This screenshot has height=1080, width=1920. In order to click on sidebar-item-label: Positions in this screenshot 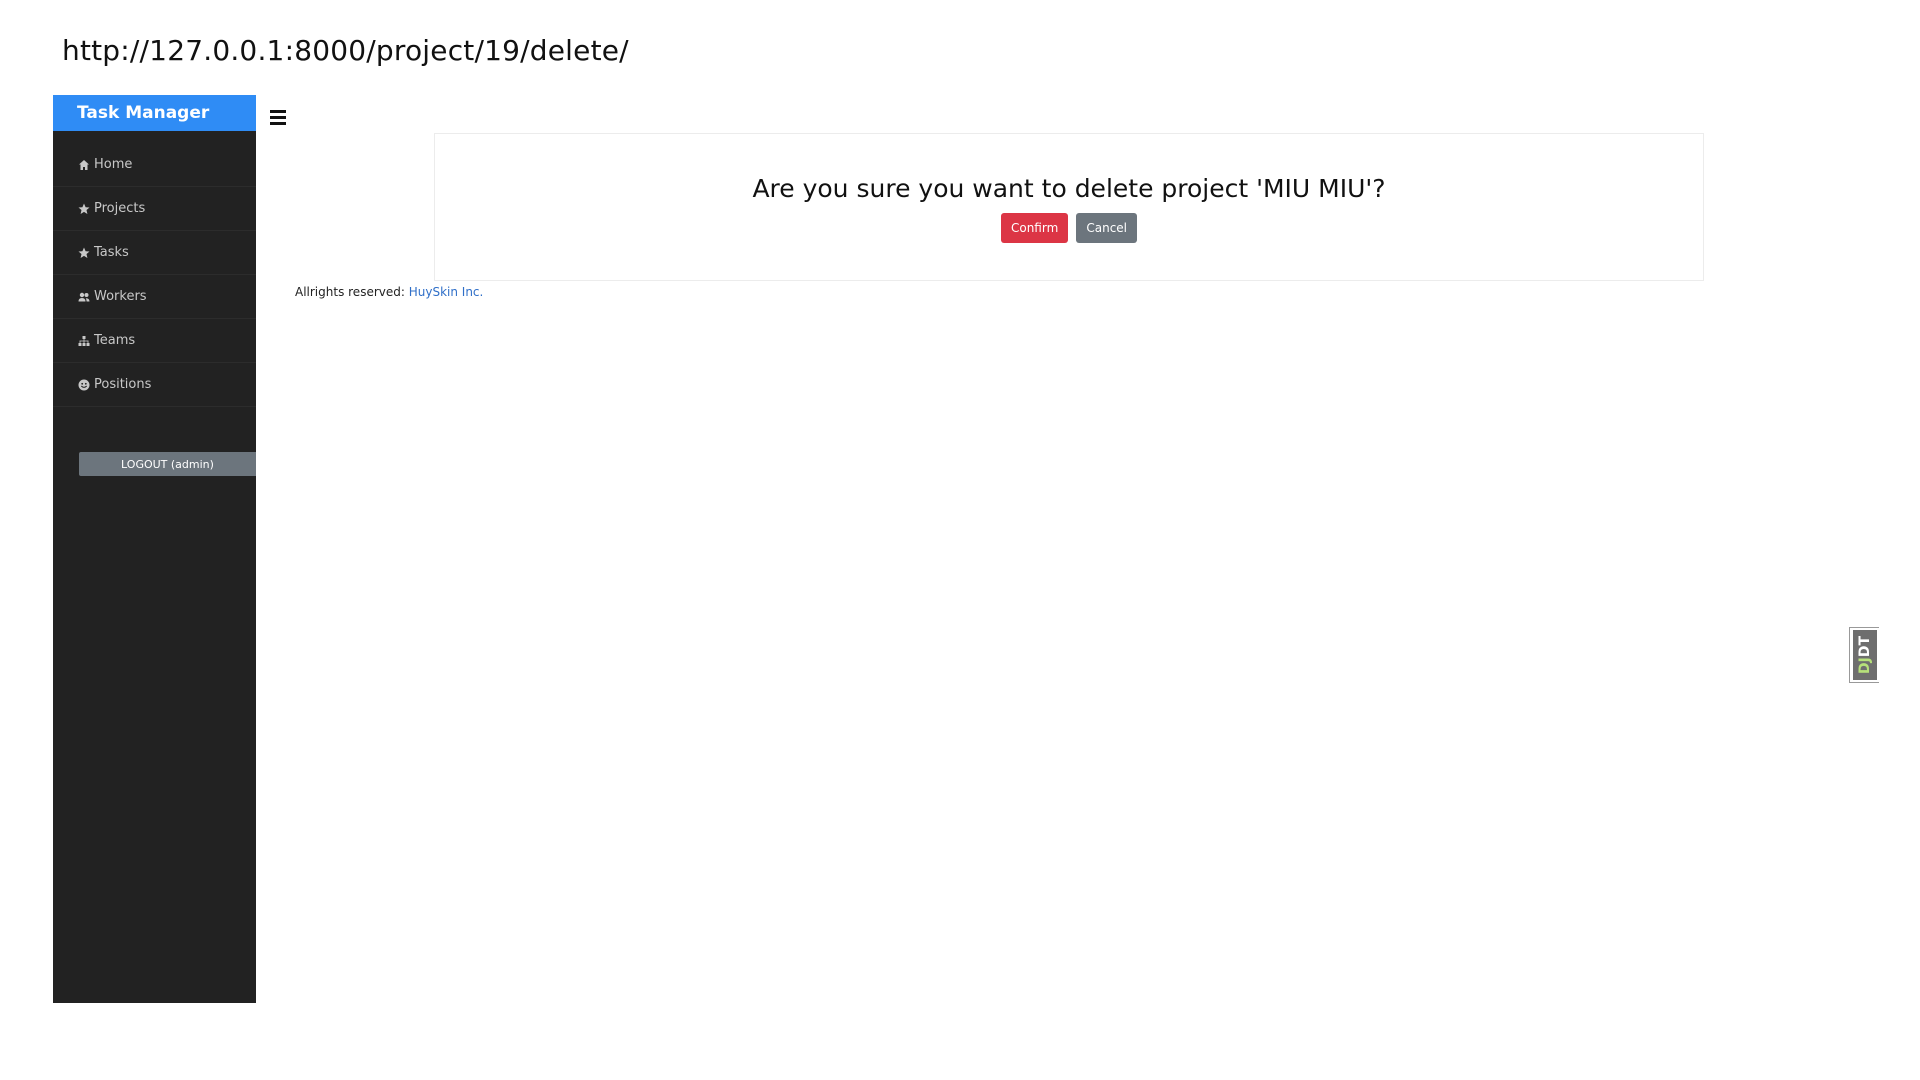, I will do `click(123, 384)`.